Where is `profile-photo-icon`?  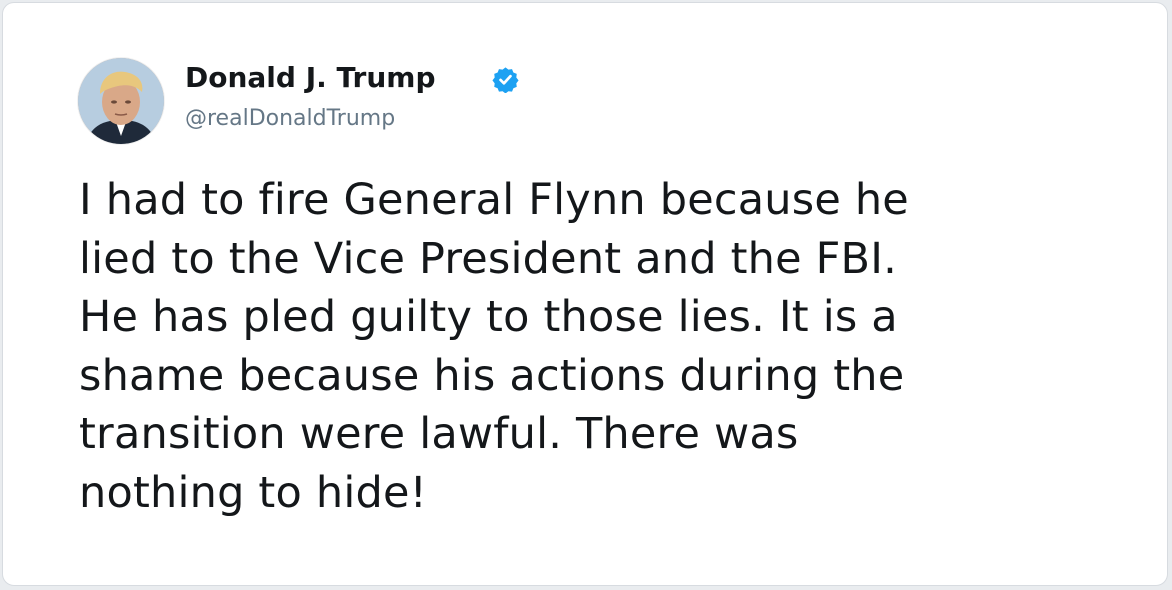 profile-photo-icon is located at coordinates (121, 101).